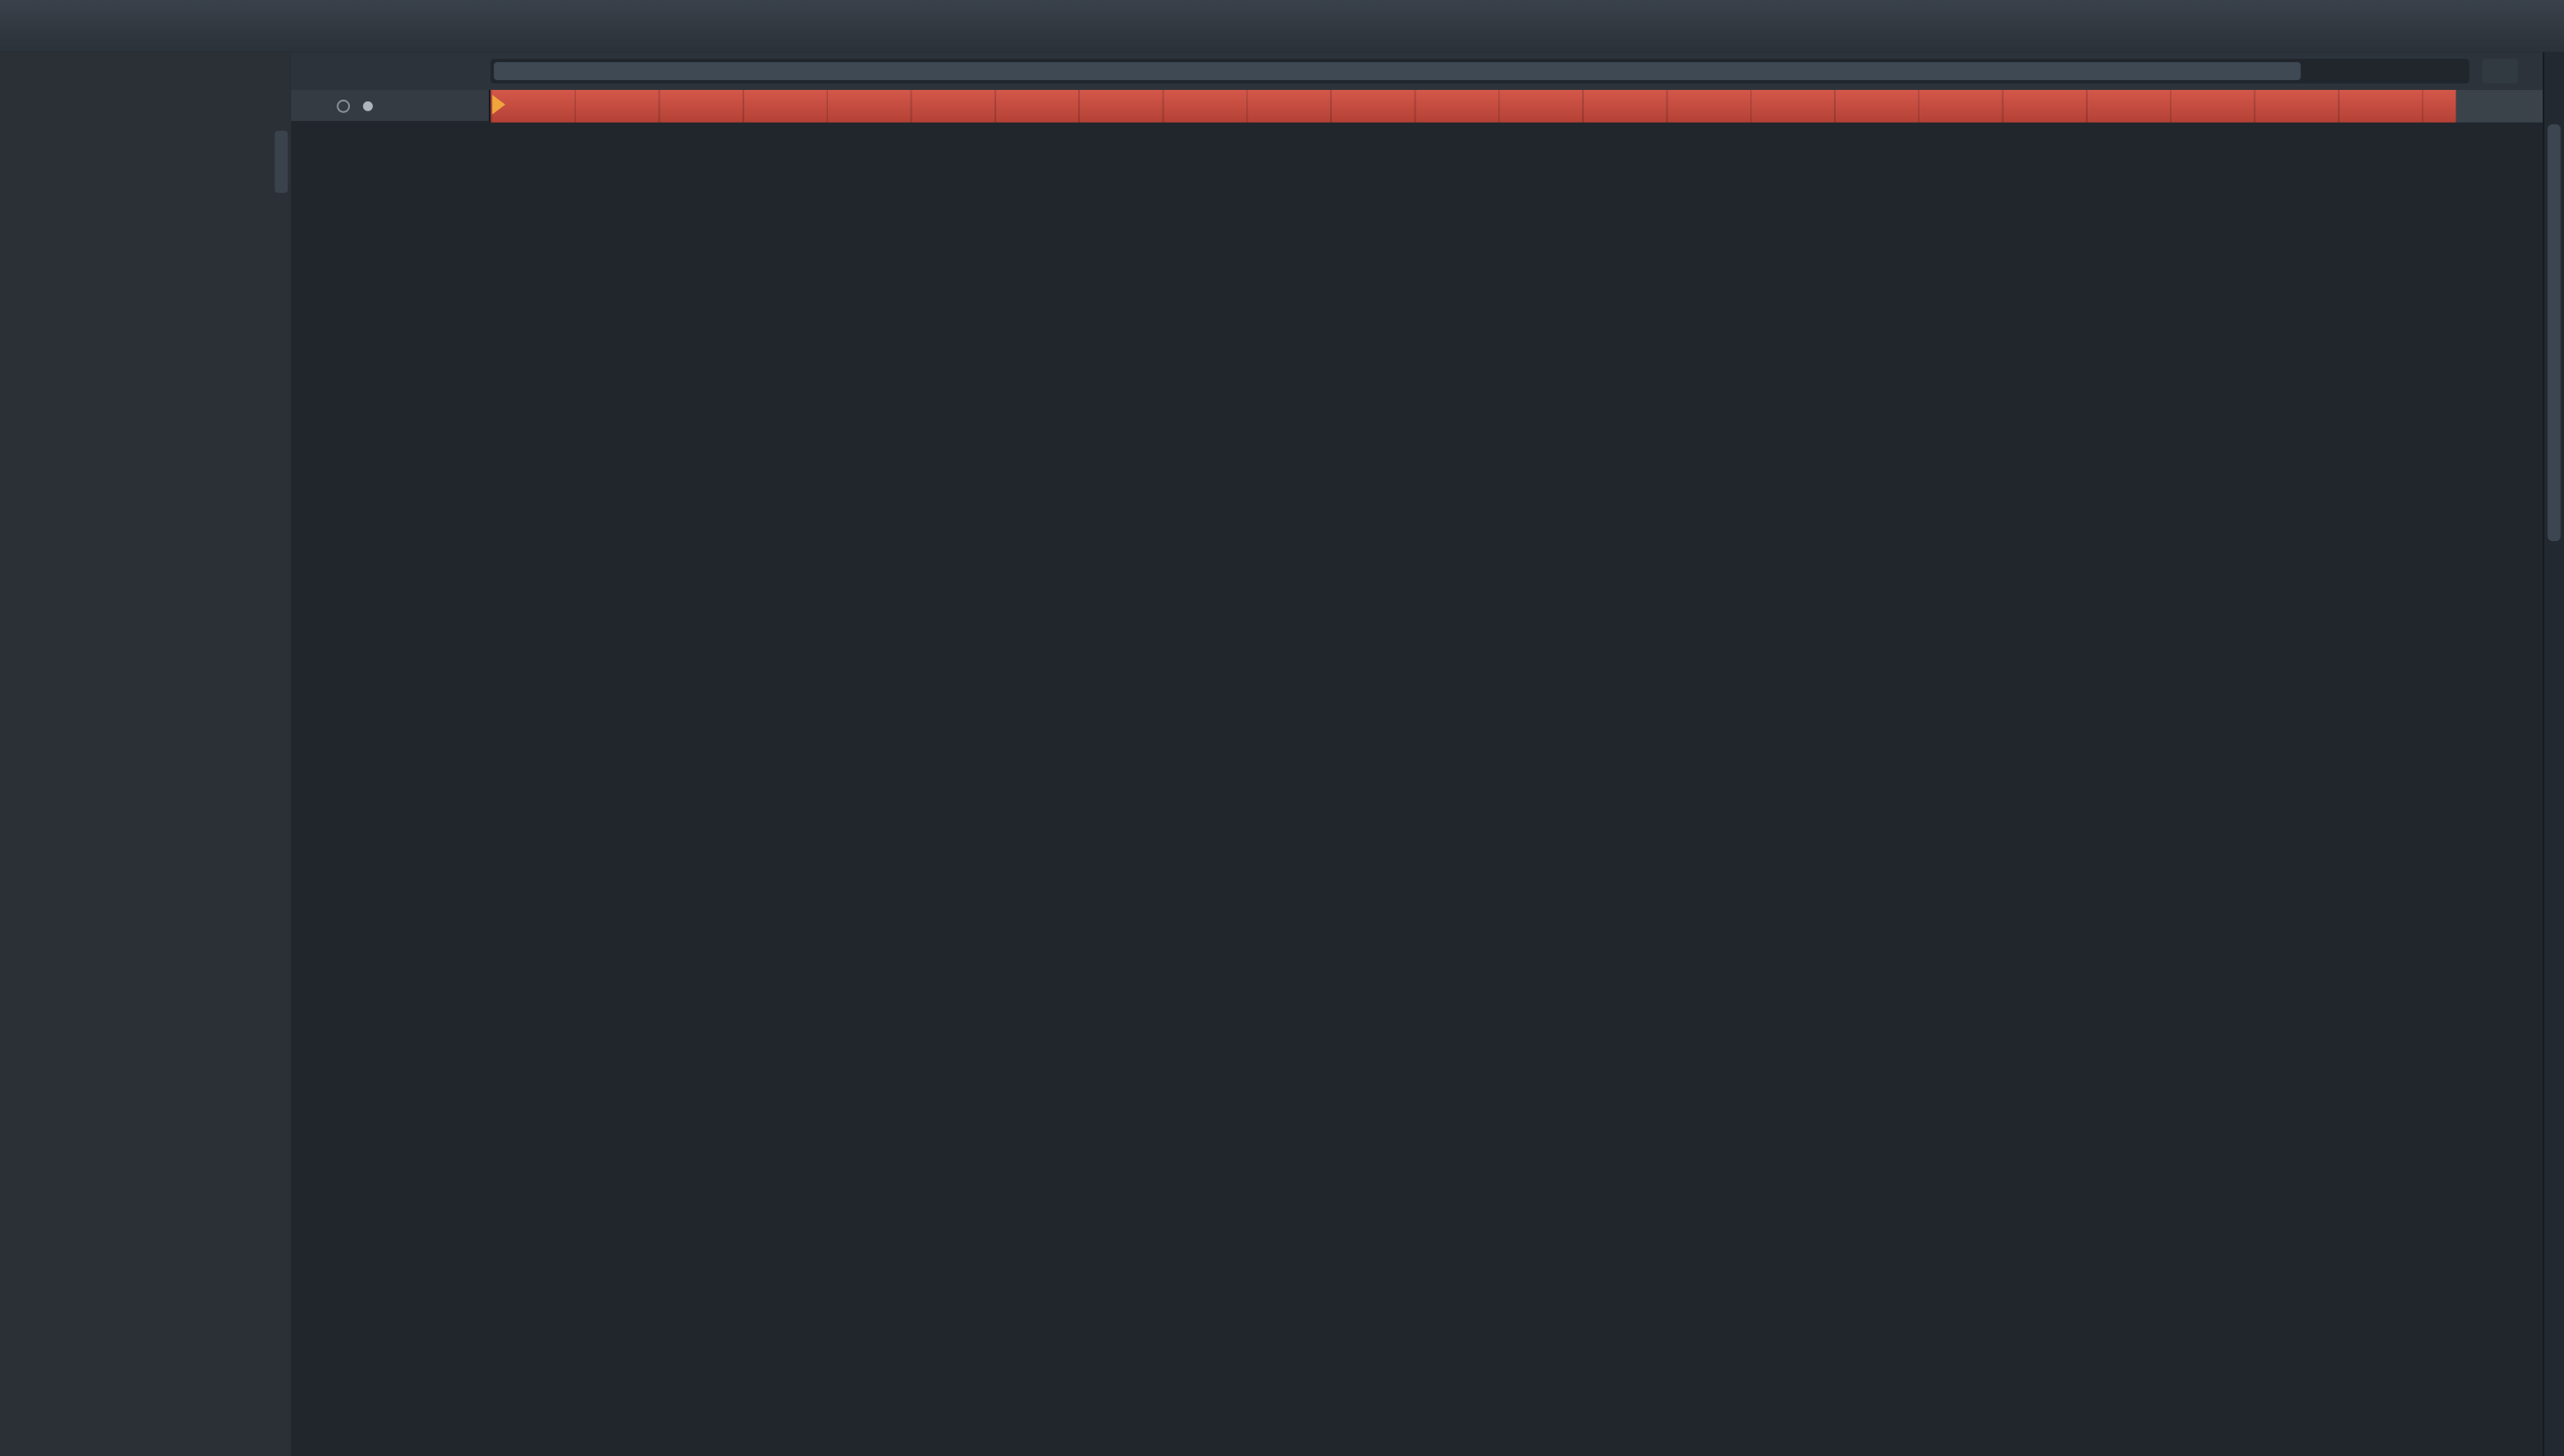  What do you see at coordinates (281, 161) in the screenshot?
I see `pattern-picker-scrollbar` at bounding box center [281, 161].